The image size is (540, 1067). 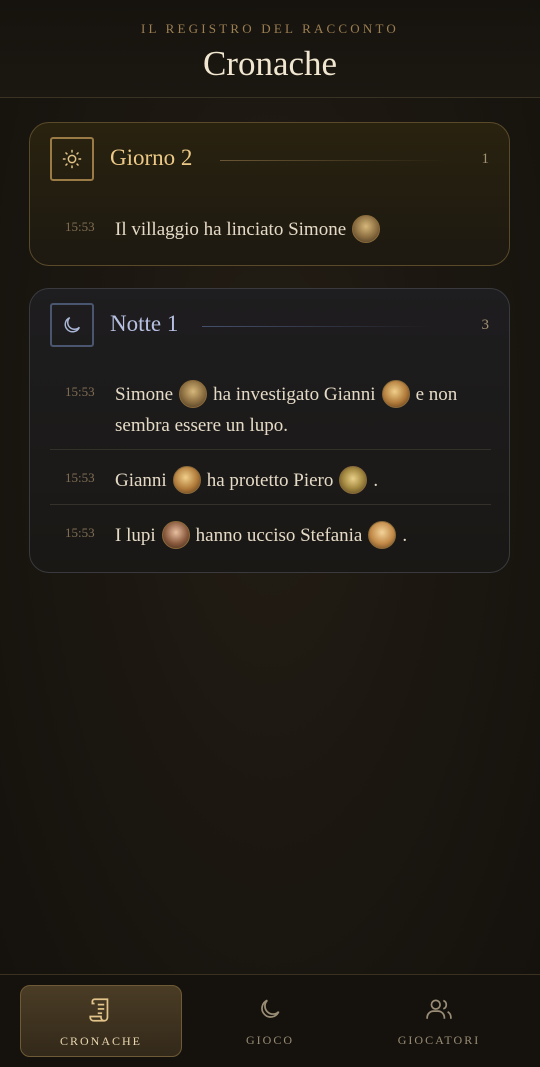 I want to click on player-avatar-wolves, so click(x=175, y=534).